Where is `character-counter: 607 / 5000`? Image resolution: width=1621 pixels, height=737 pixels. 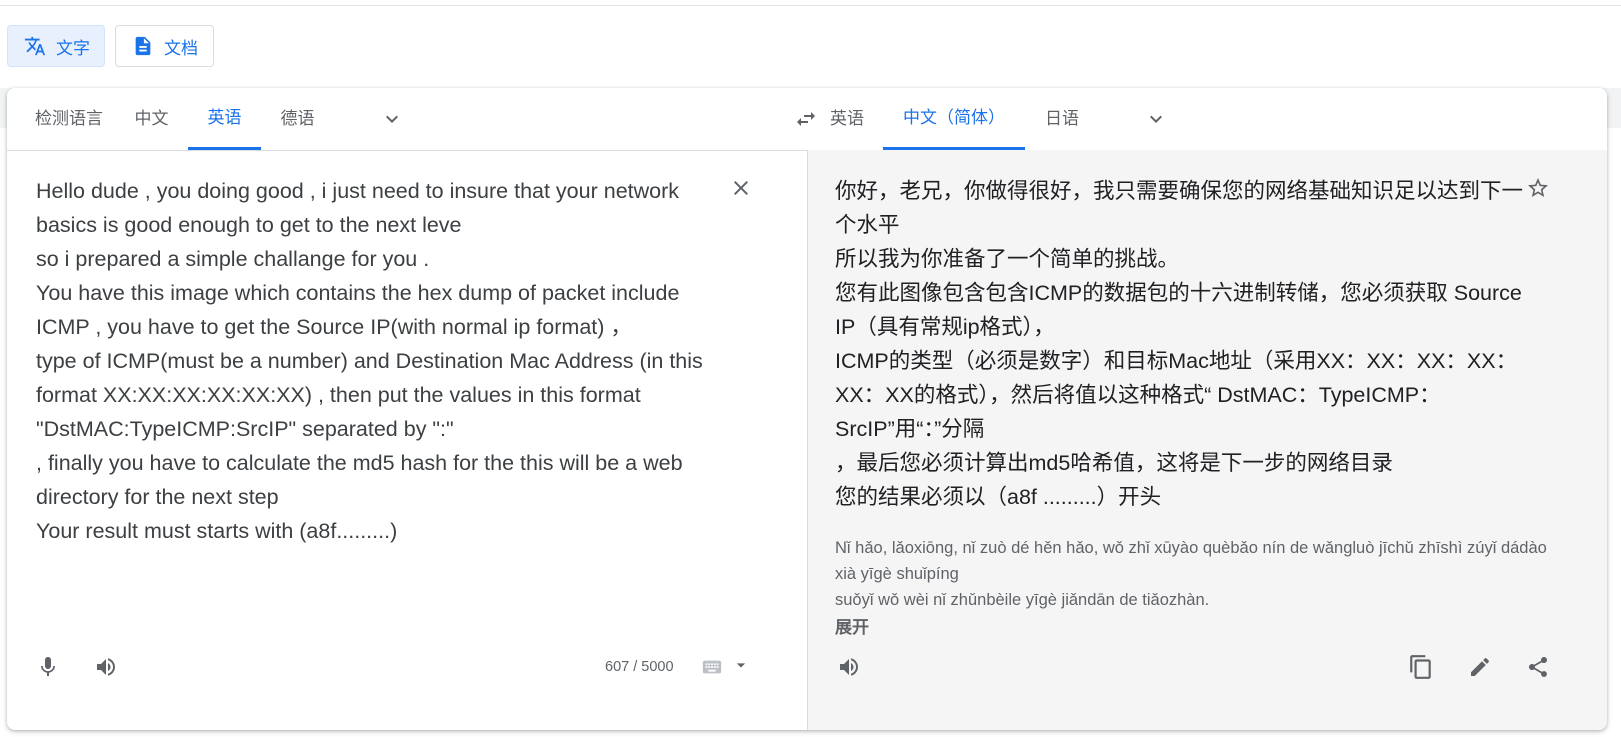
character-counter: 607 / 5000 is located at coordinates (639, 667).